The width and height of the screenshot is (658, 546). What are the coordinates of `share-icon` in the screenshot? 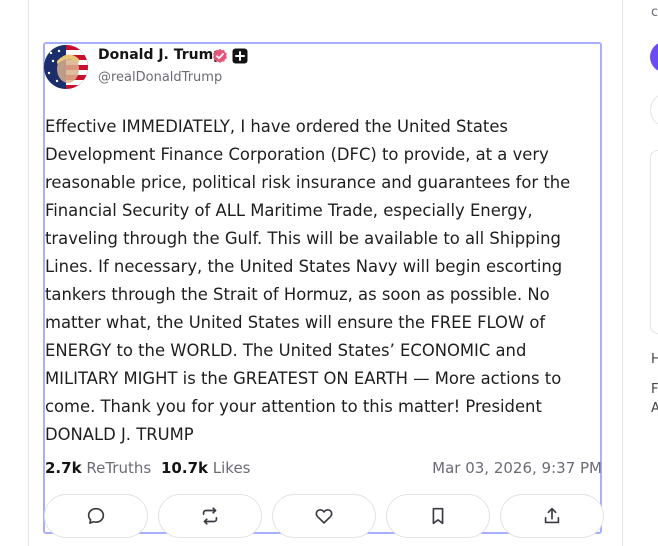 It's located at (552, 515).